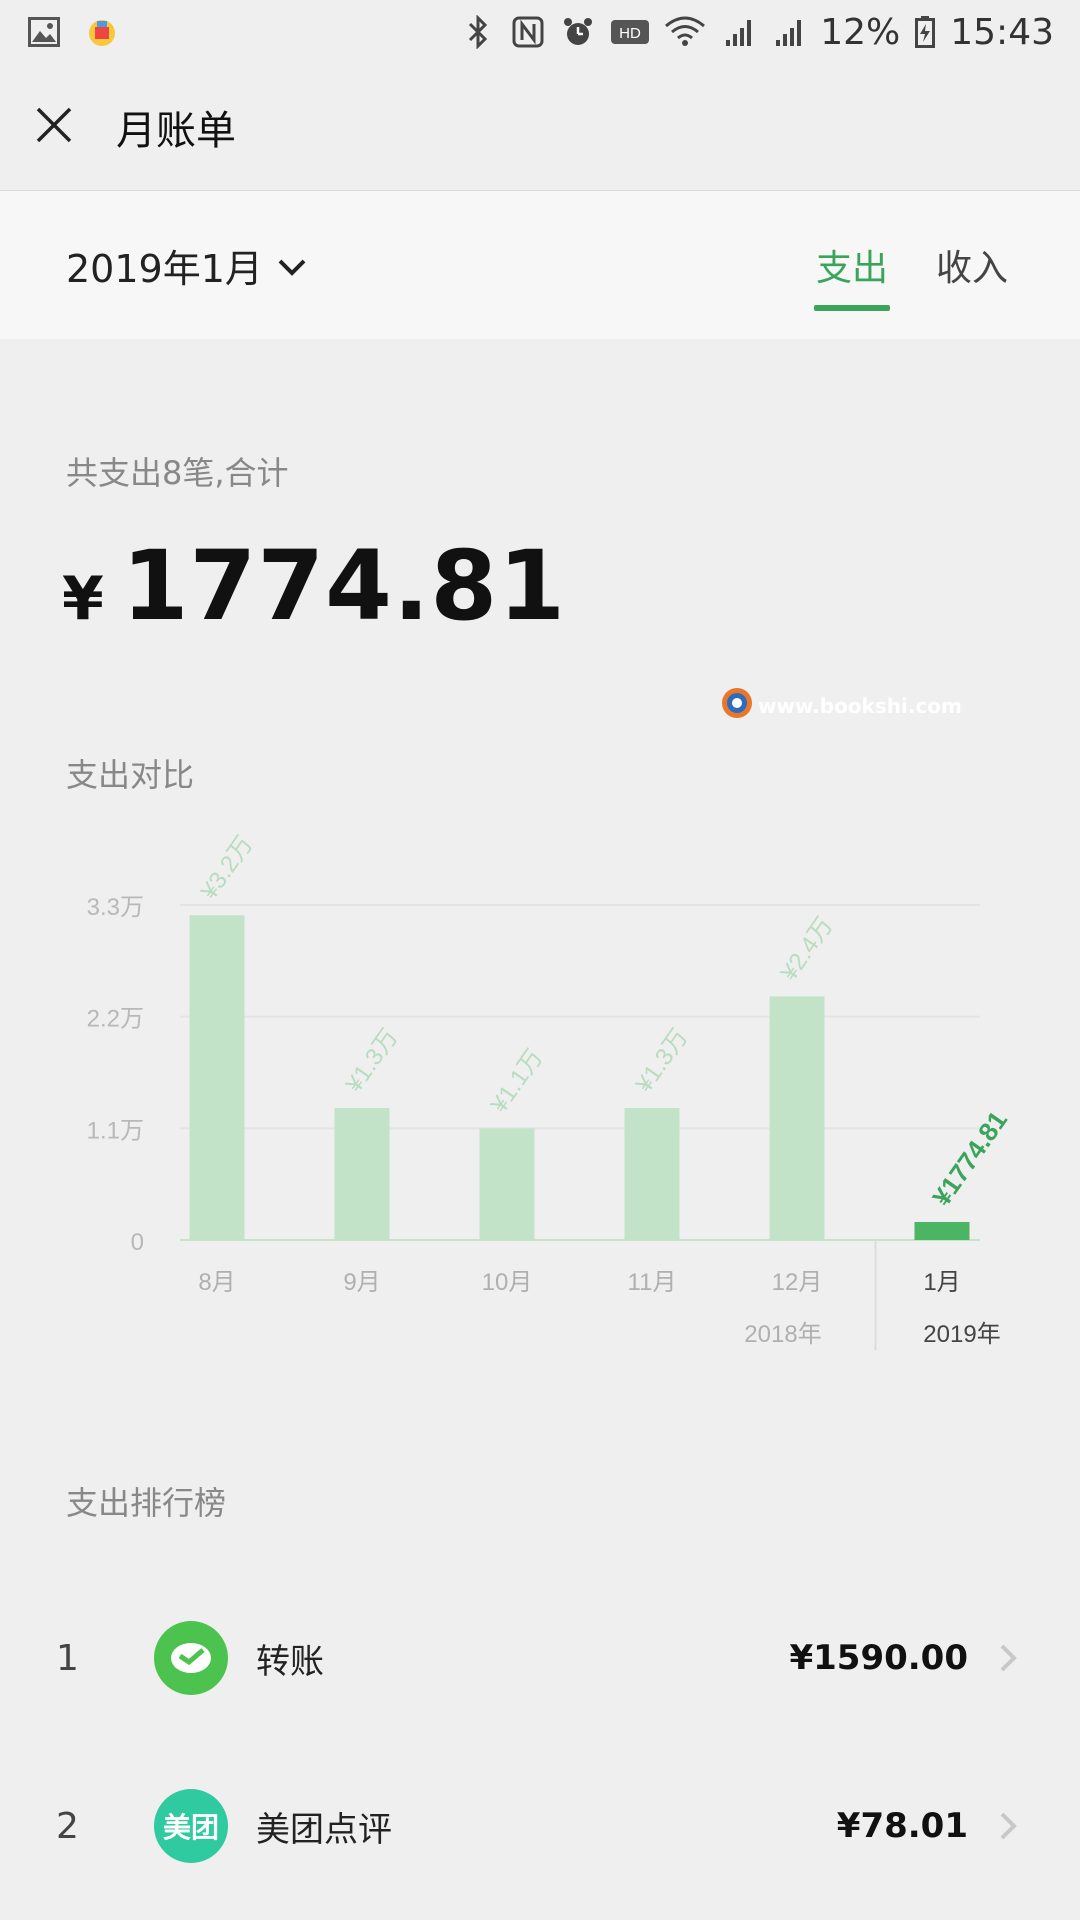 Image resolution: width=1080 pixels, height=1920 pixels. I want to click on y-tick-label: 0, so click(137, 1242).